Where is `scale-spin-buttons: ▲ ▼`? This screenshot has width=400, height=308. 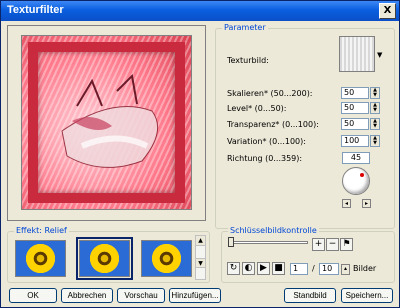 scale-spin-buttons: ▲ ▼ is located at coordinates (375, 93).